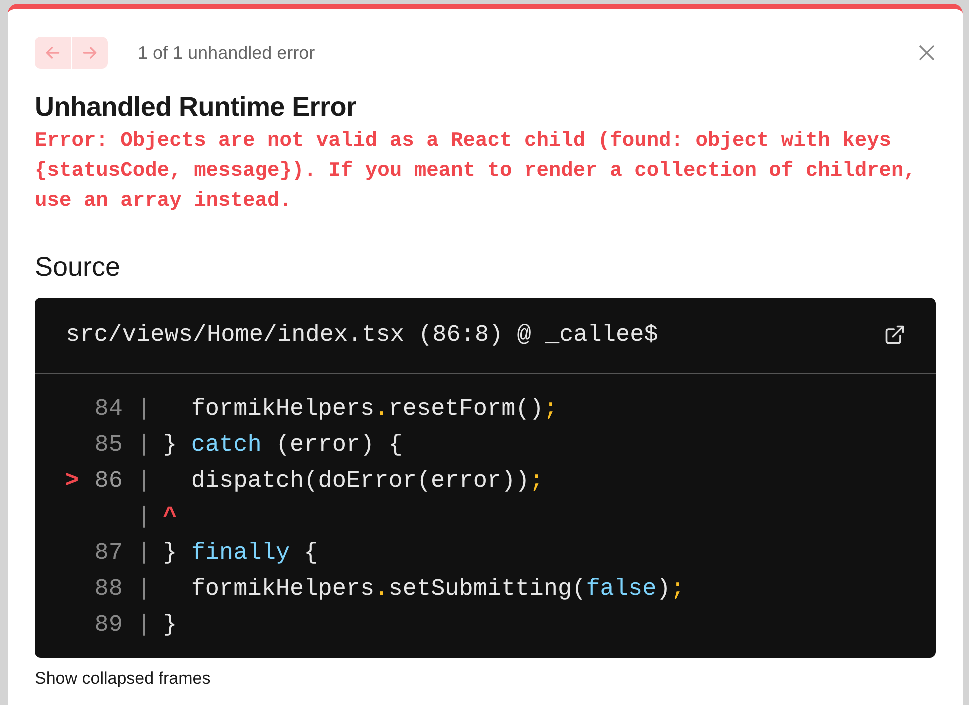 The width and height of the screenshot is (969, 705). What do you see at coordinates (362, 335) in the screenshot?
I see `file-path: src/views/Home/index.tsx (86:8) @ _callee$` at bounding box center [362, 335].